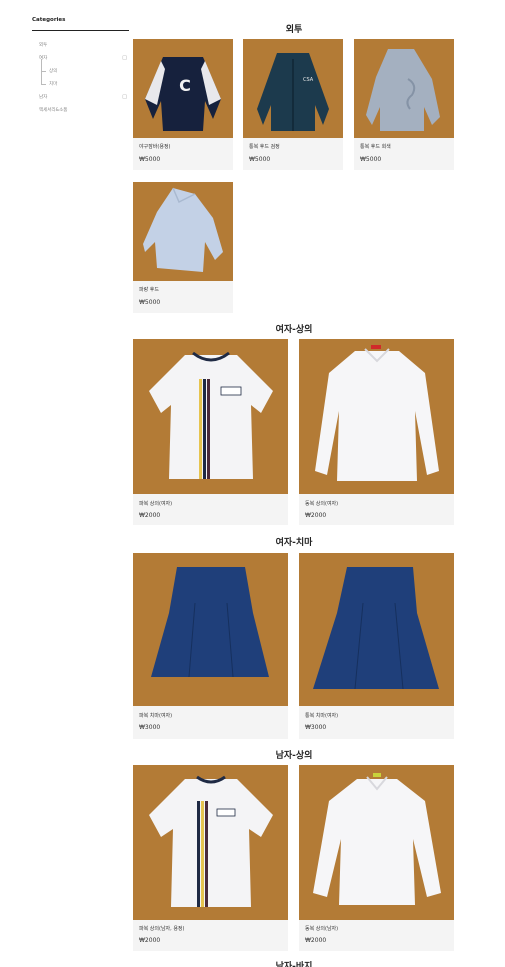 This screenshot has height=967, width=505. I want to click on category-label: 액세서리&소품, so click(53, 110).